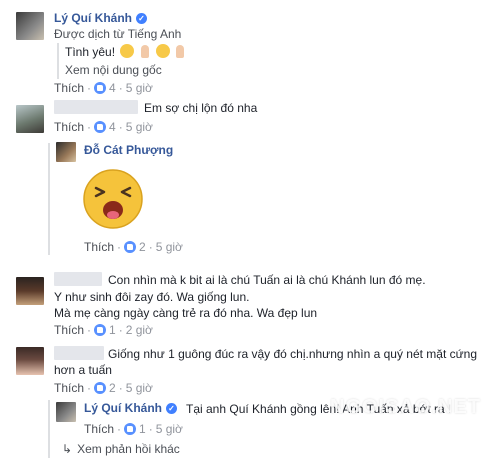  Describe the element at coordinates (201, 108) in the screenshot. I see `comment-text: Em sợ chị lộn đó nha` at that location.